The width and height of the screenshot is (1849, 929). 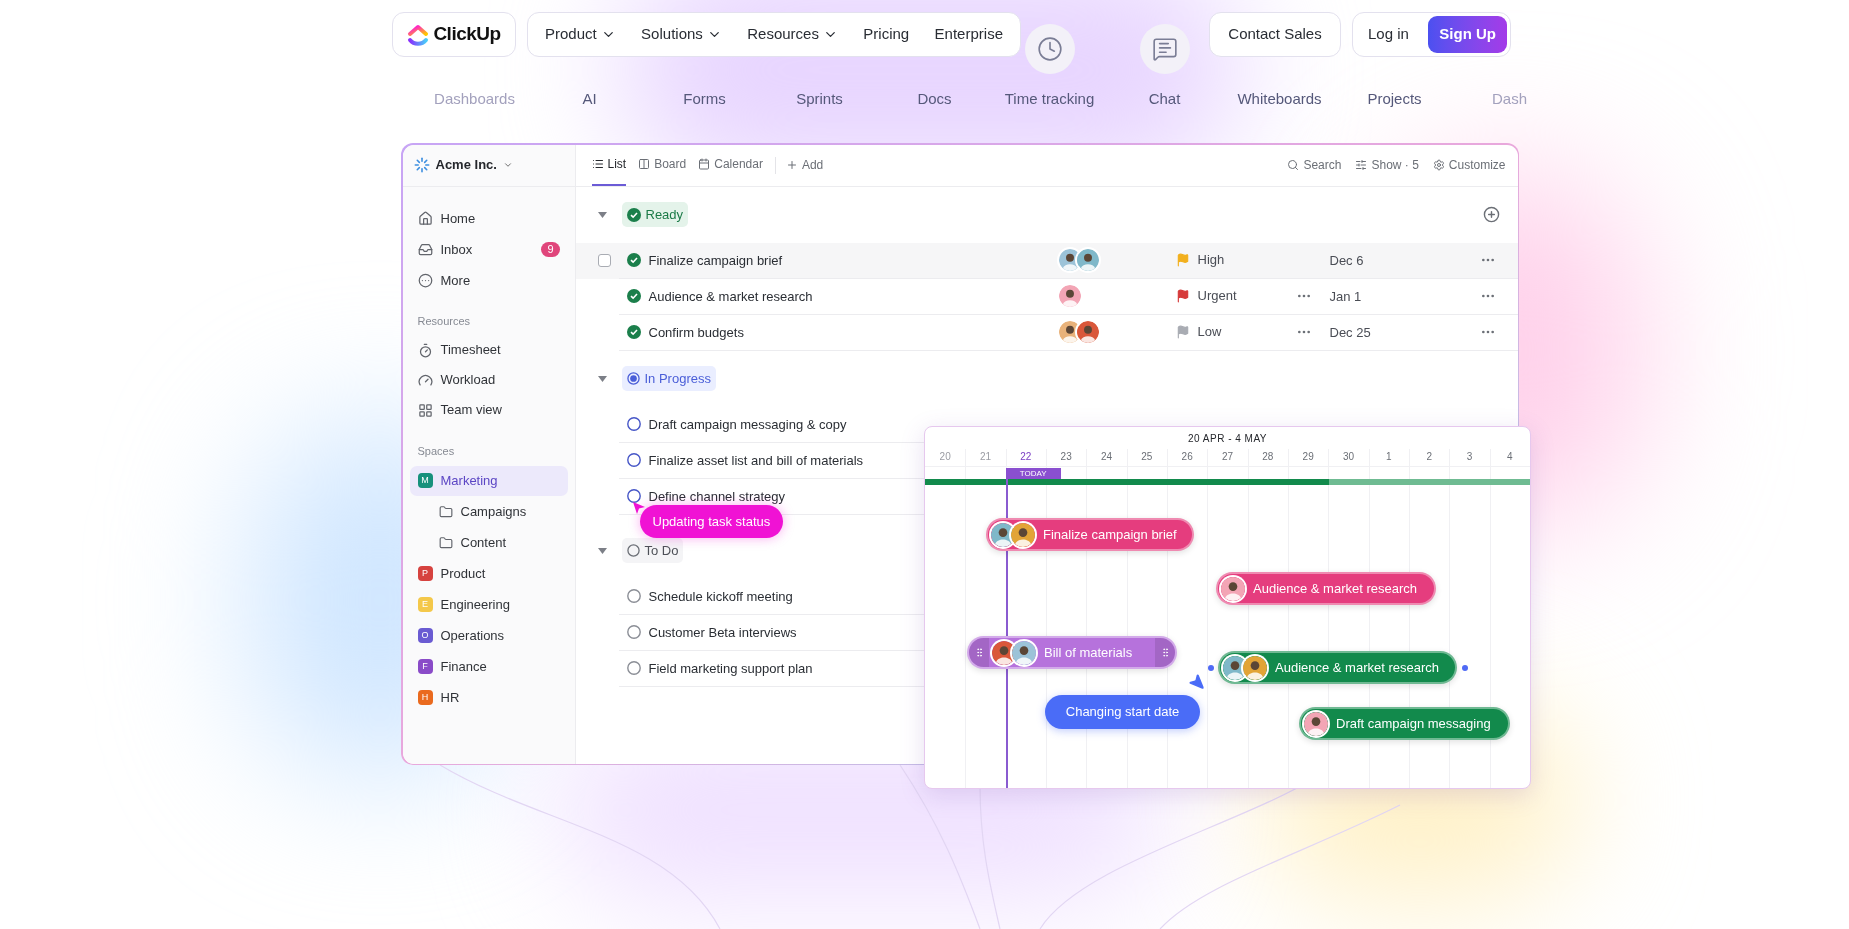 I want to click on day-label: 4, so click(x=1510, y=457).